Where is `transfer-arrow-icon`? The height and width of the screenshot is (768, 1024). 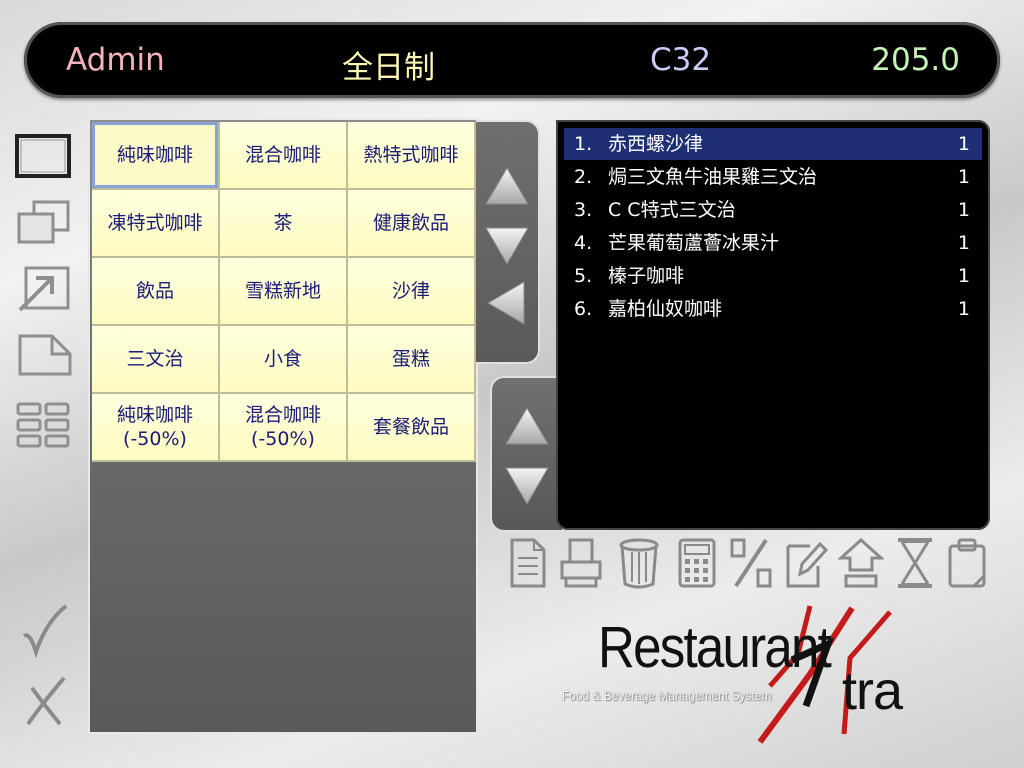 transfer-arrow-icon is located at coordinates (44, 289).